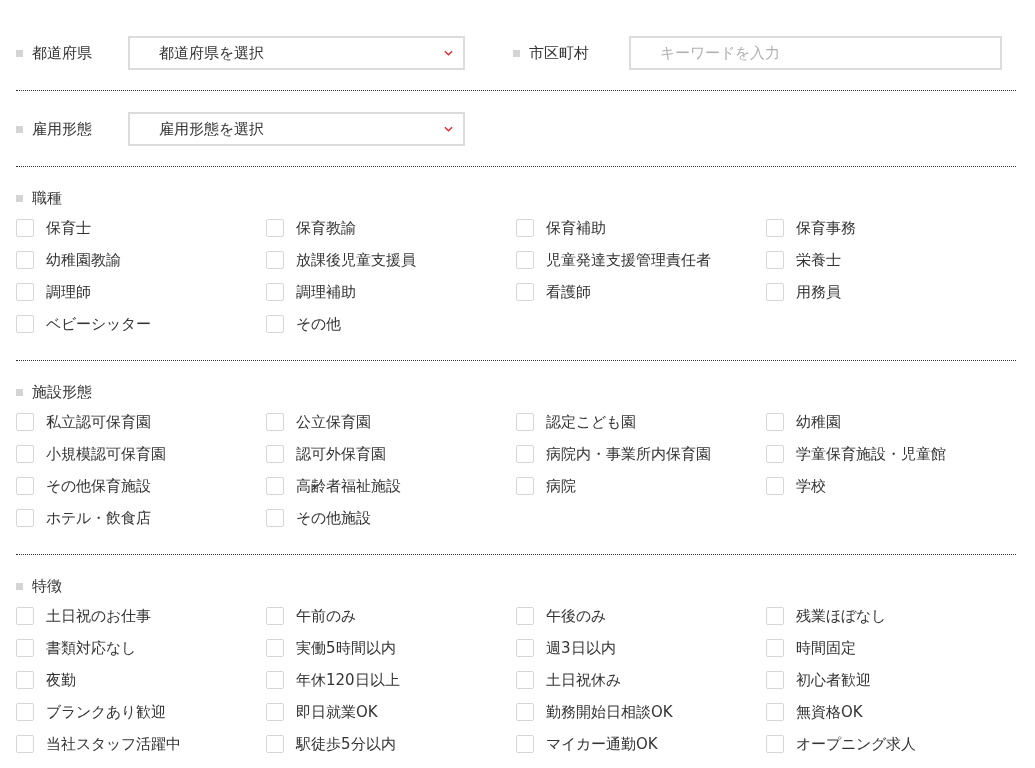  I want to click on checkbox-label: 午後のみ, so click(576, 616).